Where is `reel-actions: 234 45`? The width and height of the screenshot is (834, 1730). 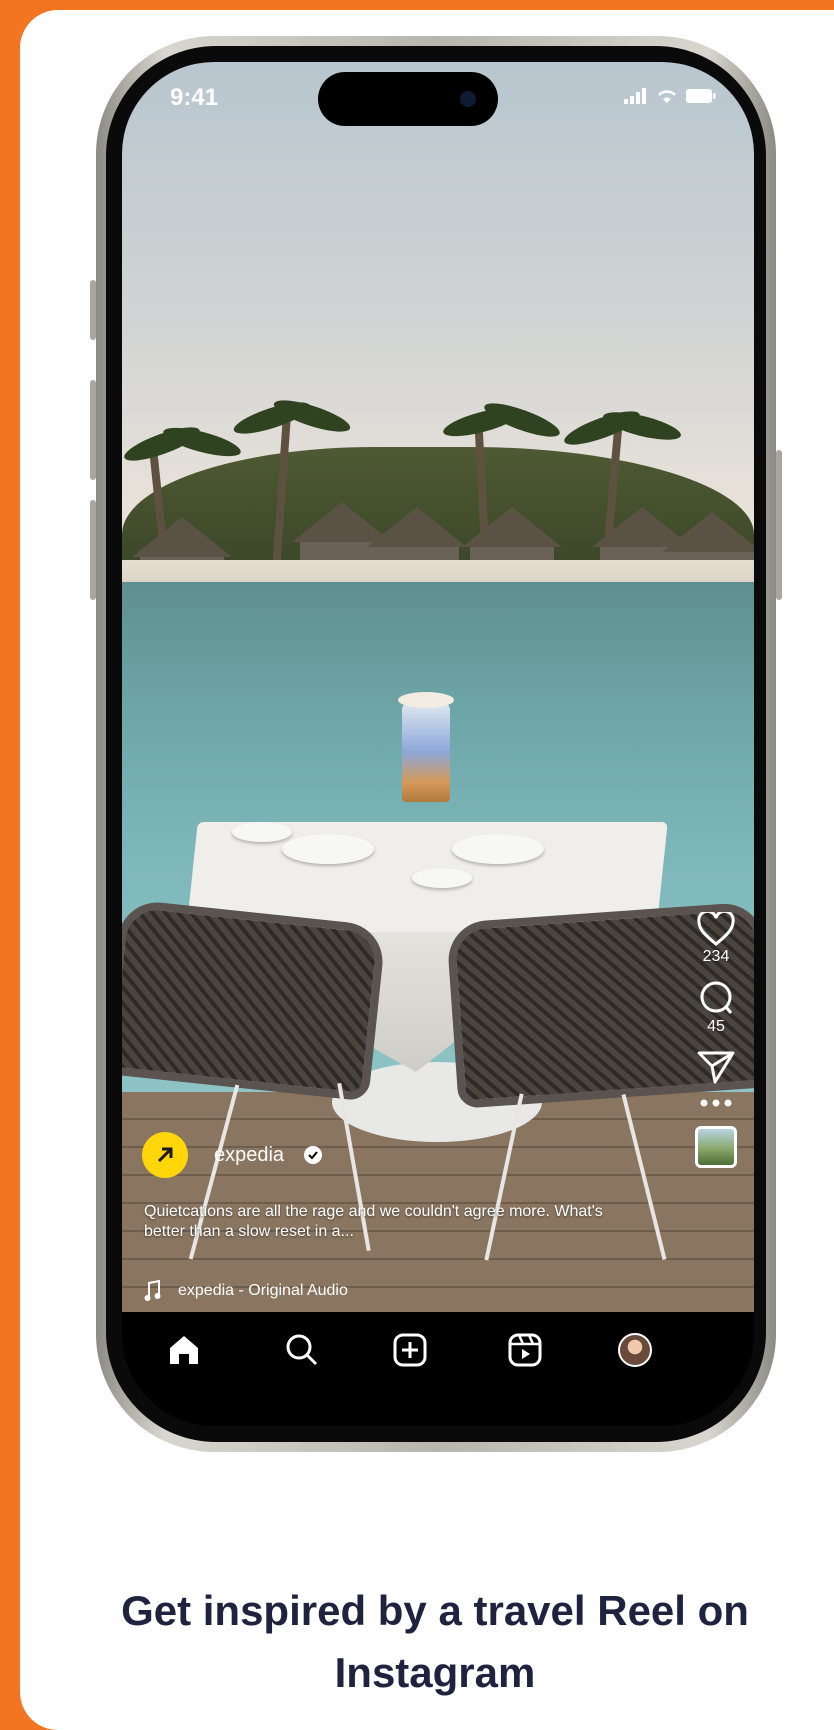
reel-actions: 234 45 is located at coordinates (716, 1040).